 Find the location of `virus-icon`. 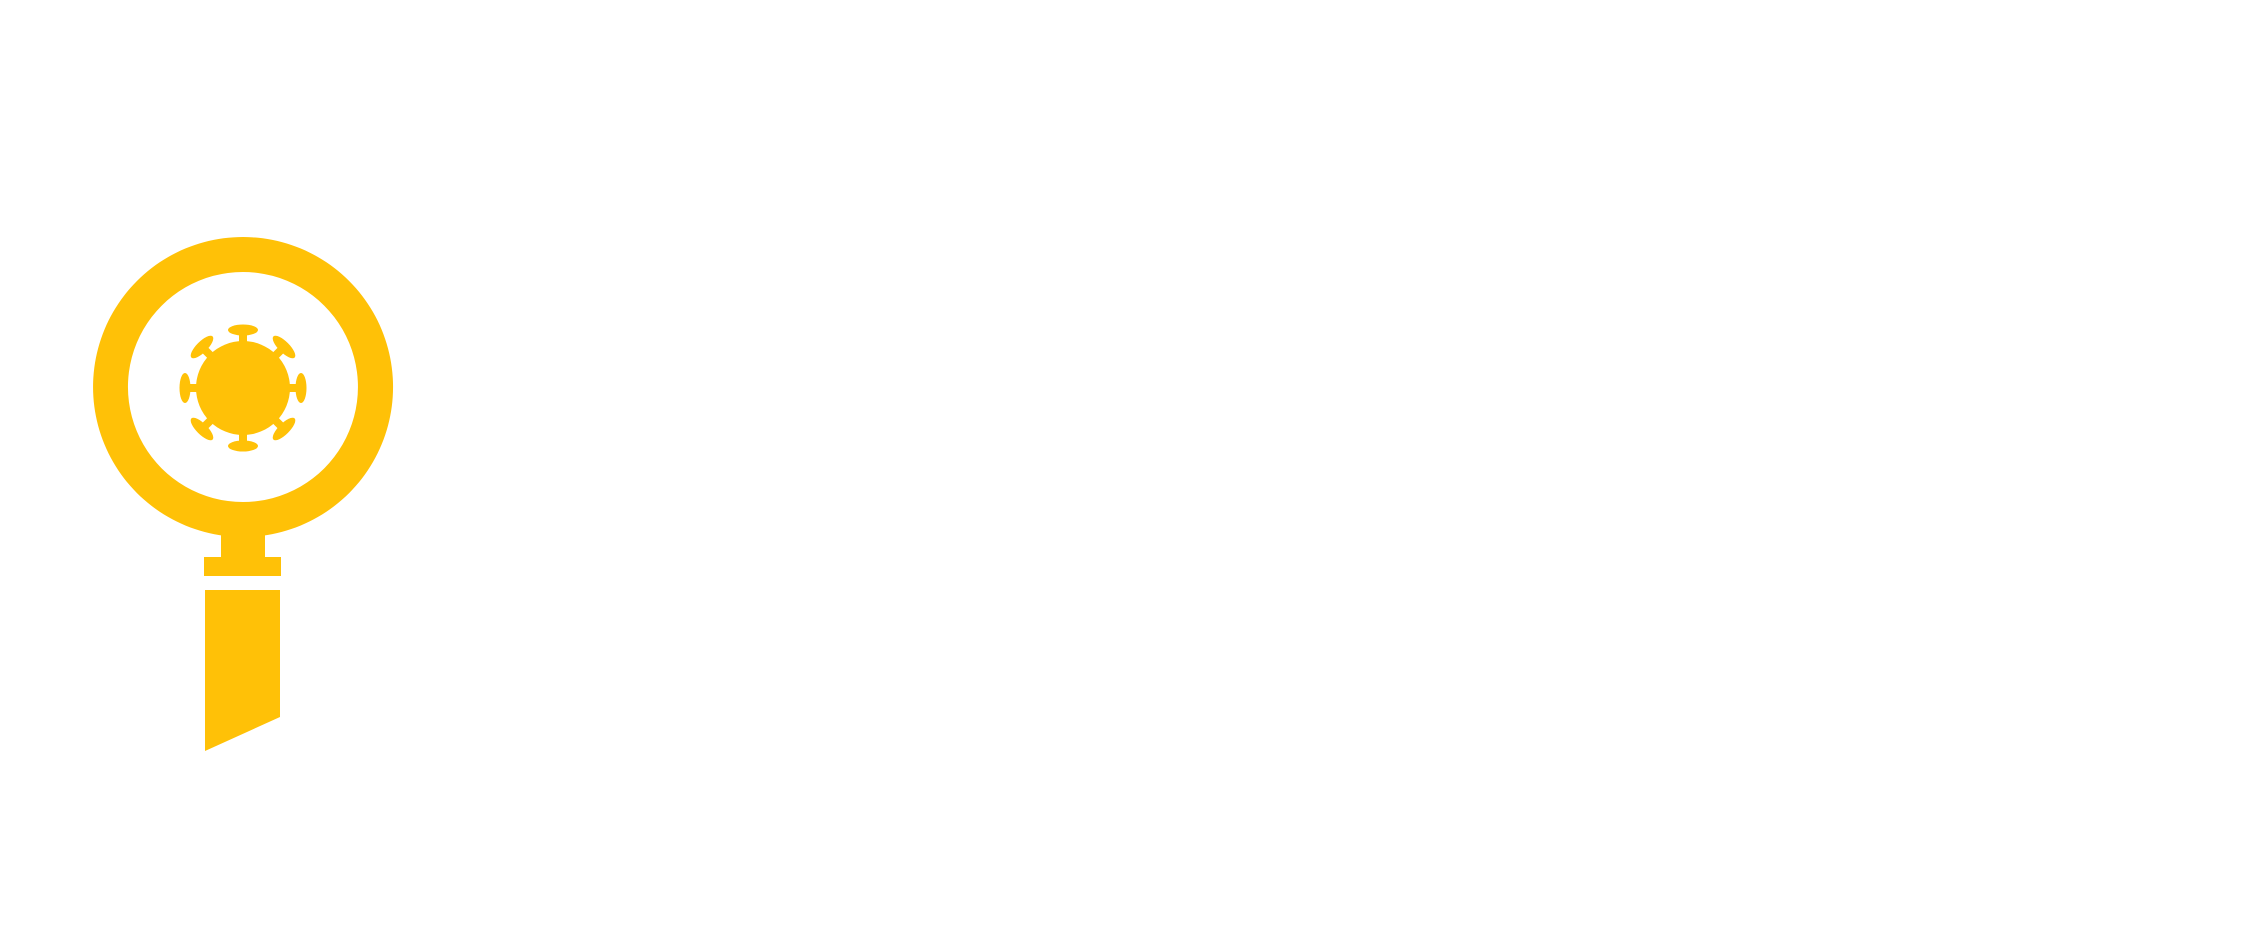

virus-icon is located at coordinates (243, 388).